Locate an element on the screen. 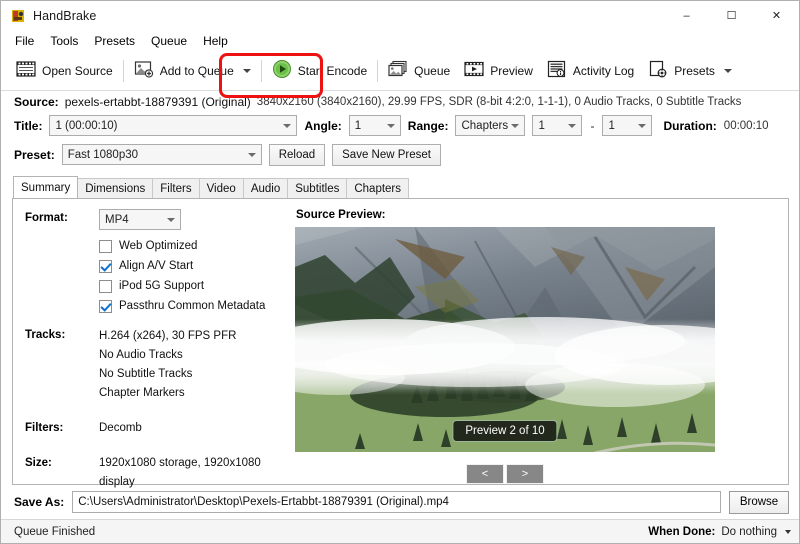  open-source-label: Open Source is located at coordinates (77, 70).